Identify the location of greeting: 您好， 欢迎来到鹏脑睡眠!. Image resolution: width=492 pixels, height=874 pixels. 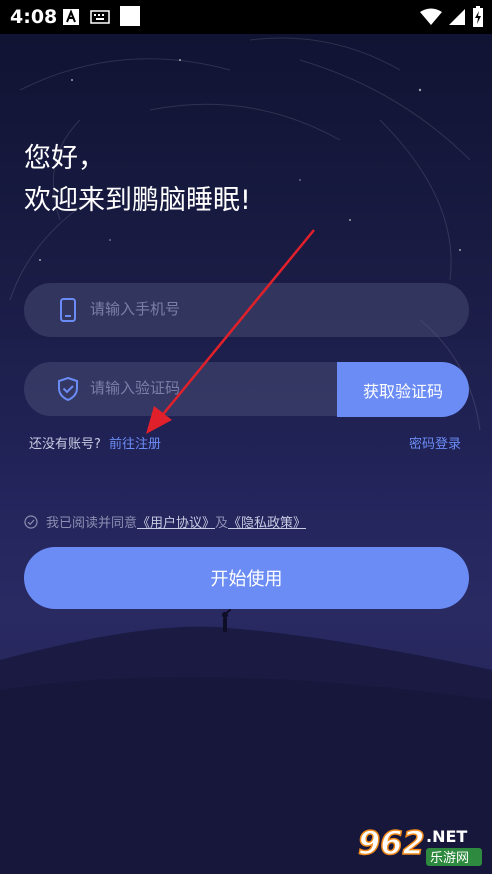
(137, 180).